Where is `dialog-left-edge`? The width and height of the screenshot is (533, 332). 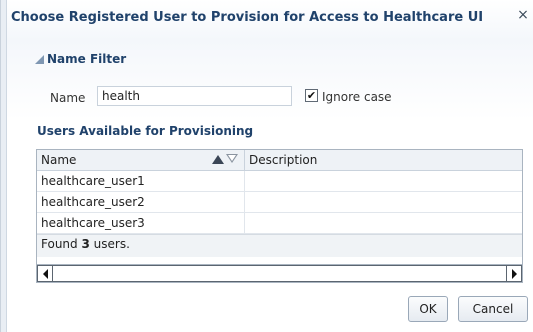 dialog-left-edge is located at coordinates (4, 166).